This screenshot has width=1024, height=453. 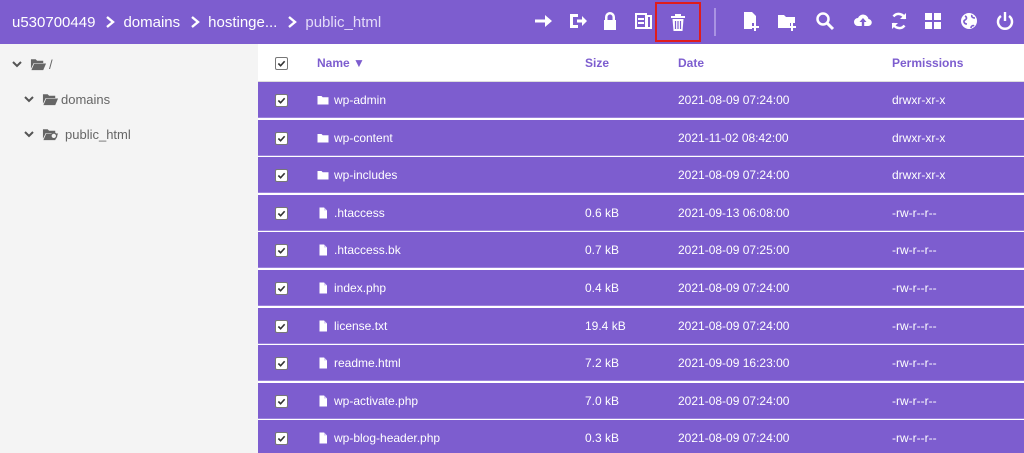 I want to click on upload-button, so click(x=863, y=21).